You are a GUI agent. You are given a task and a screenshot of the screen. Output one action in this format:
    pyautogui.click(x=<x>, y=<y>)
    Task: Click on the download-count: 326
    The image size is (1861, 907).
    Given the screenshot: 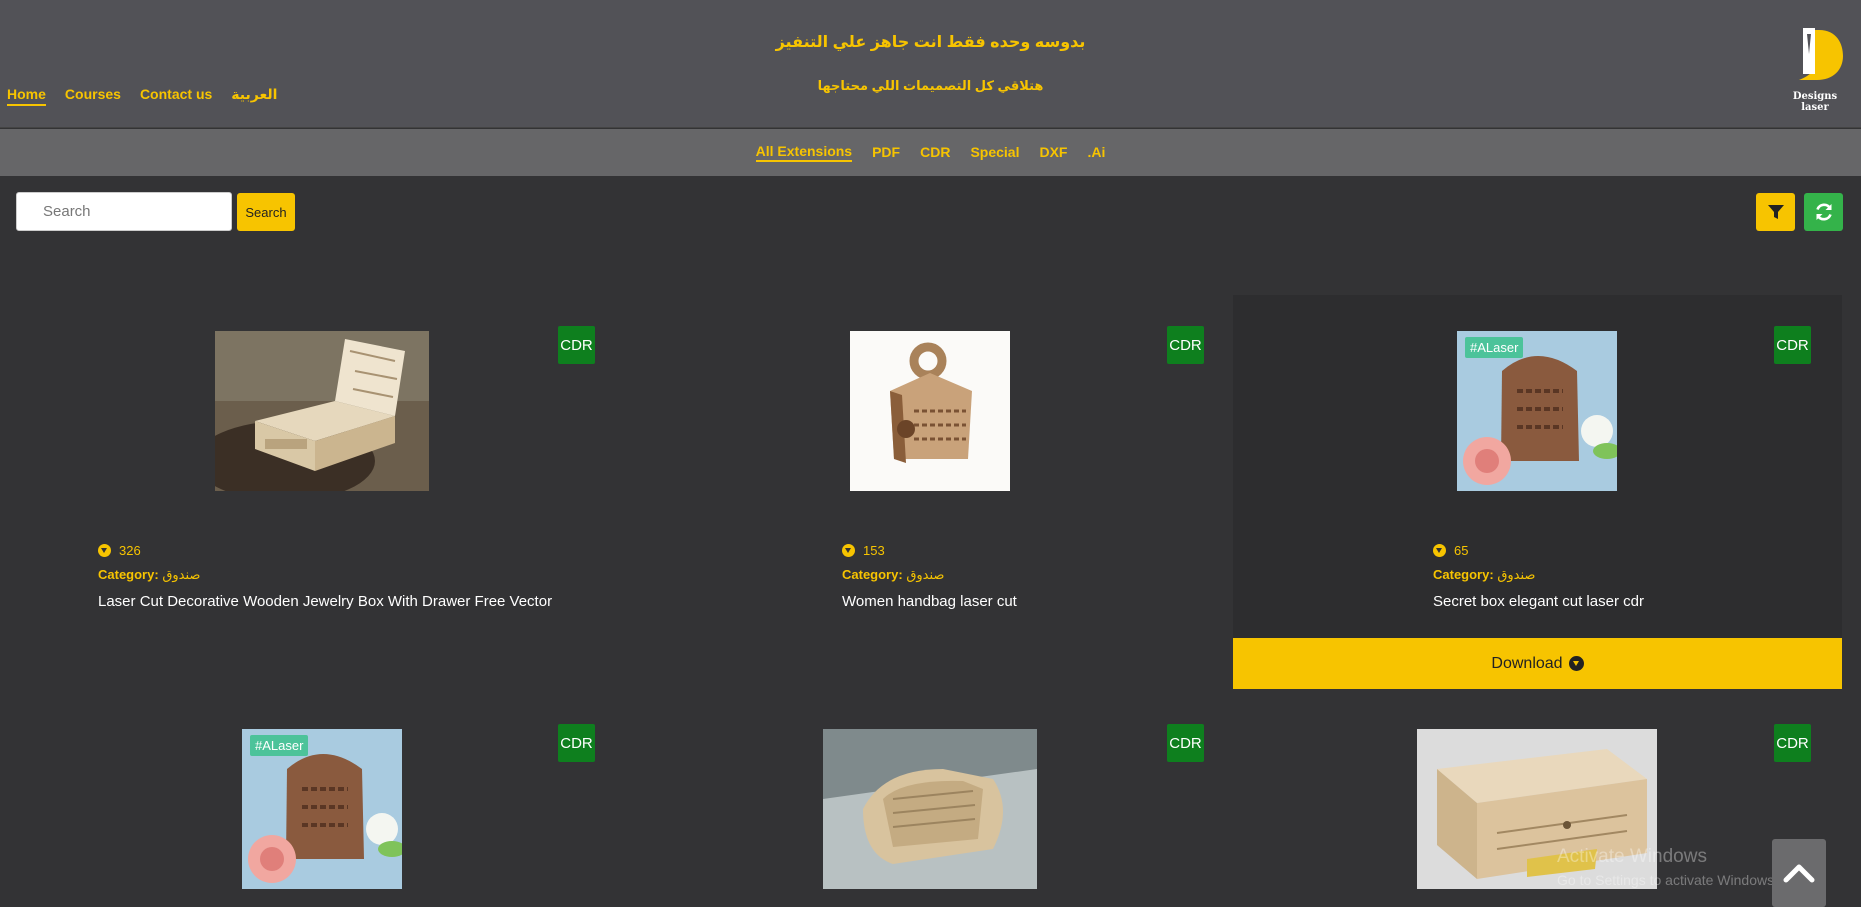 What is the action you would take?
    pyautogui.click(x=119, y=550)
    